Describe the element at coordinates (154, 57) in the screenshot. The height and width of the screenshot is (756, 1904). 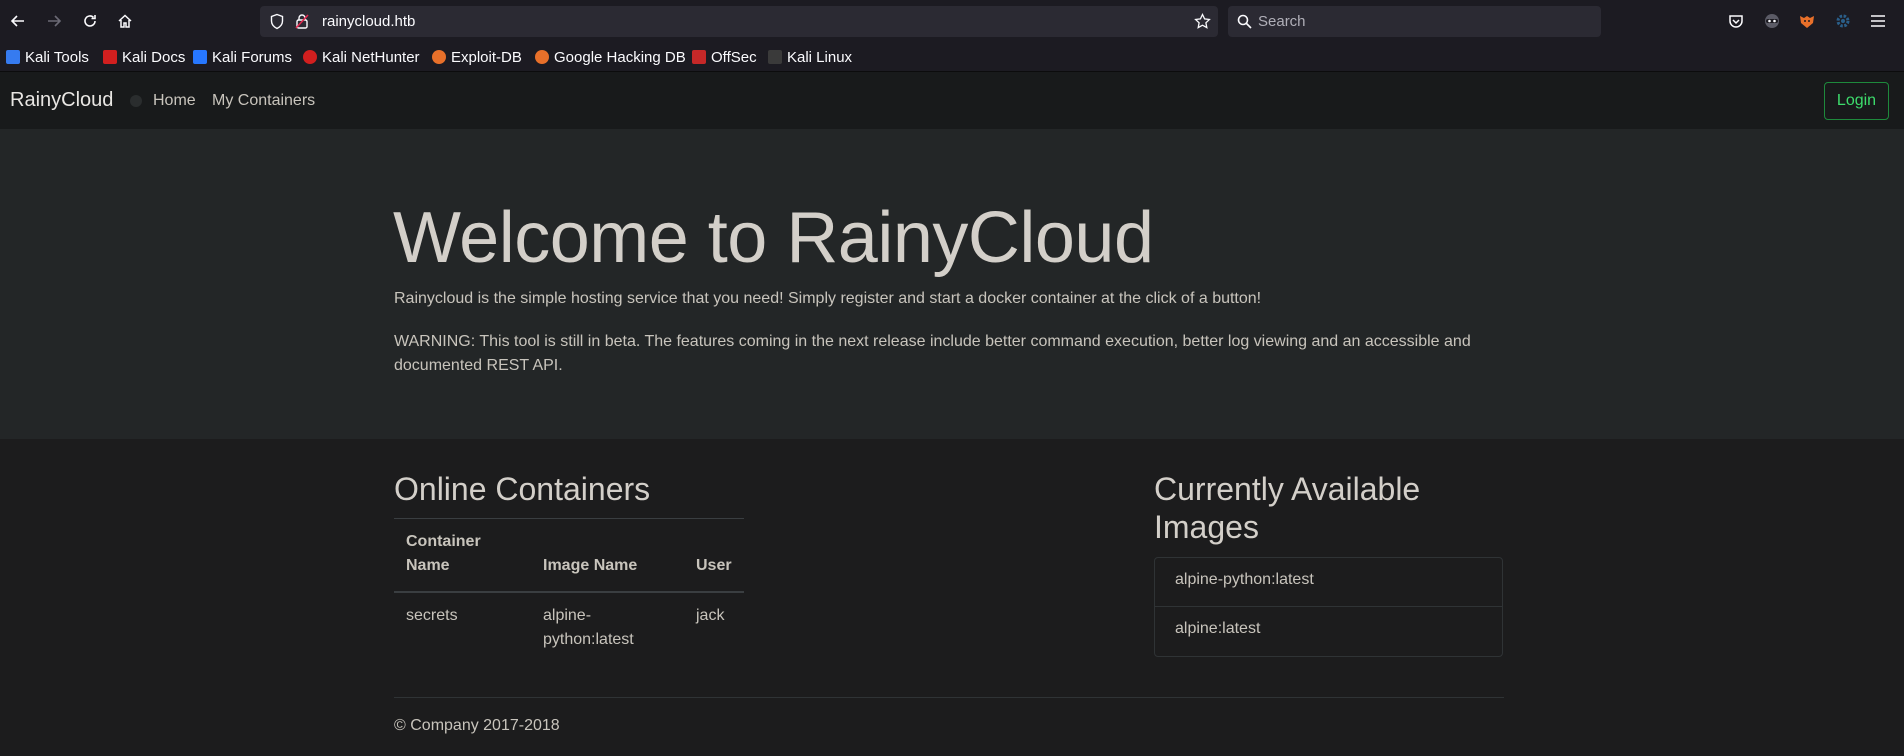
I see `bookmark-label: Kali Docs` at that location.